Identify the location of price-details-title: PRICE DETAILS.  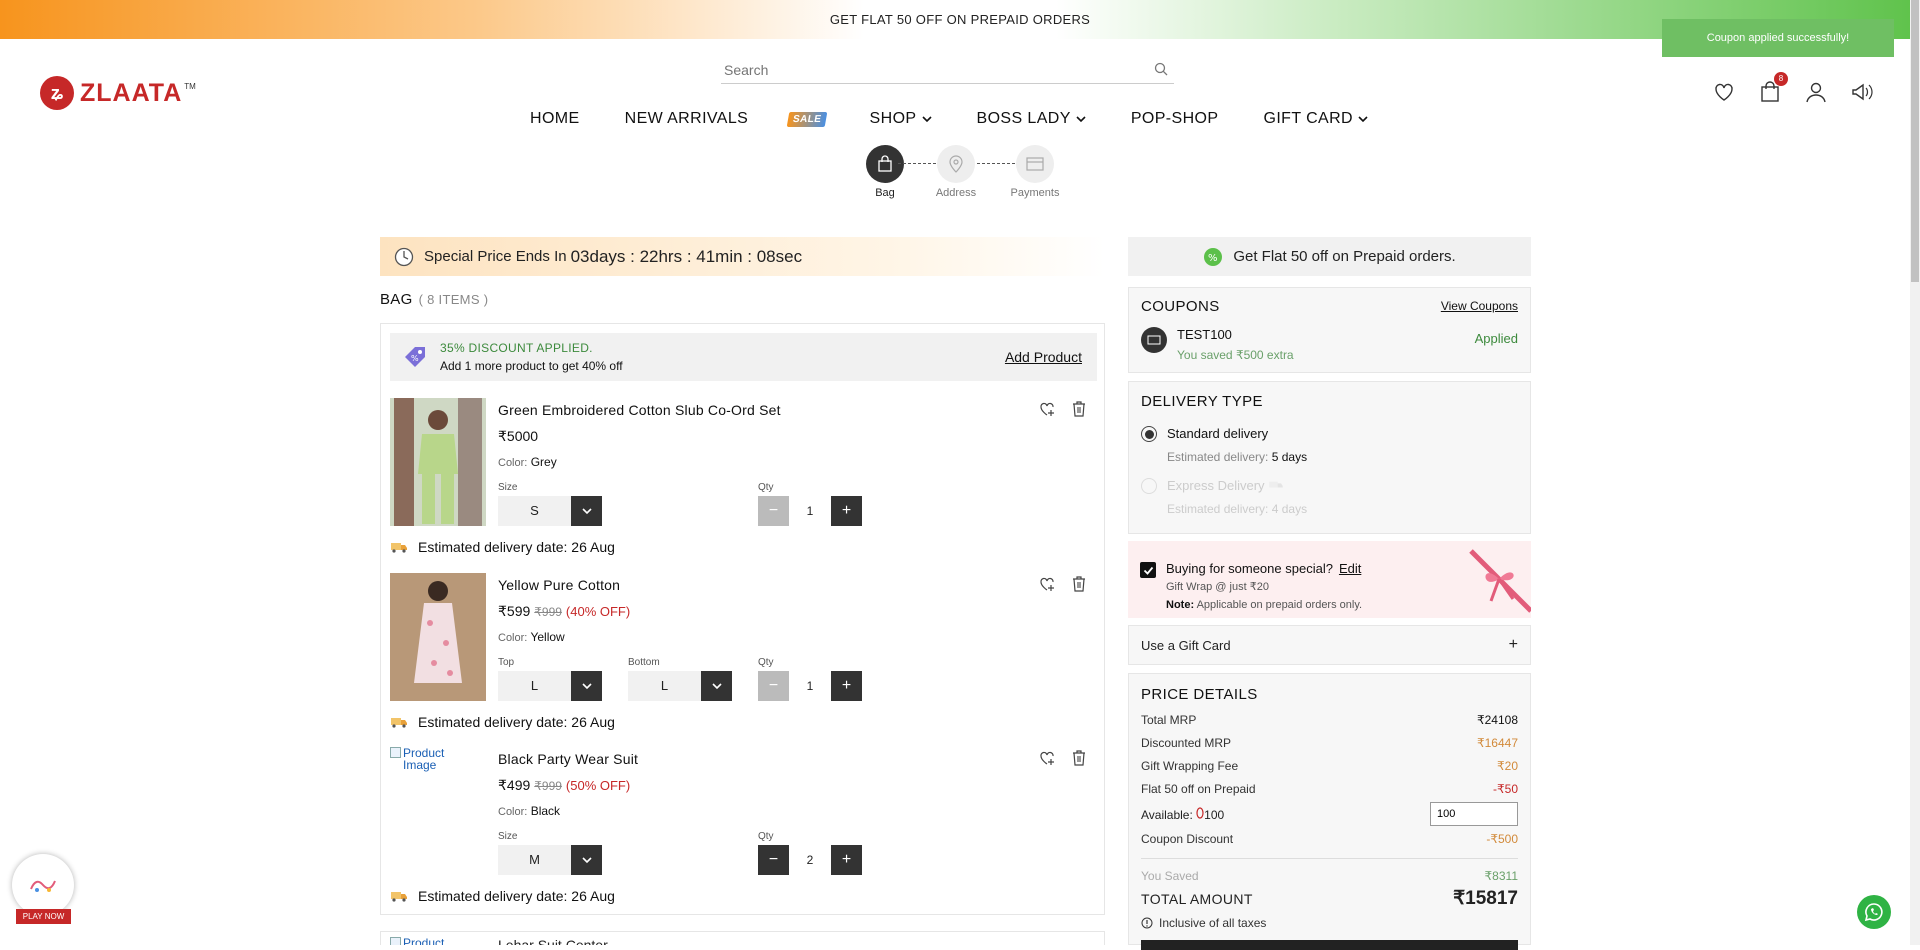
(1199, 694).